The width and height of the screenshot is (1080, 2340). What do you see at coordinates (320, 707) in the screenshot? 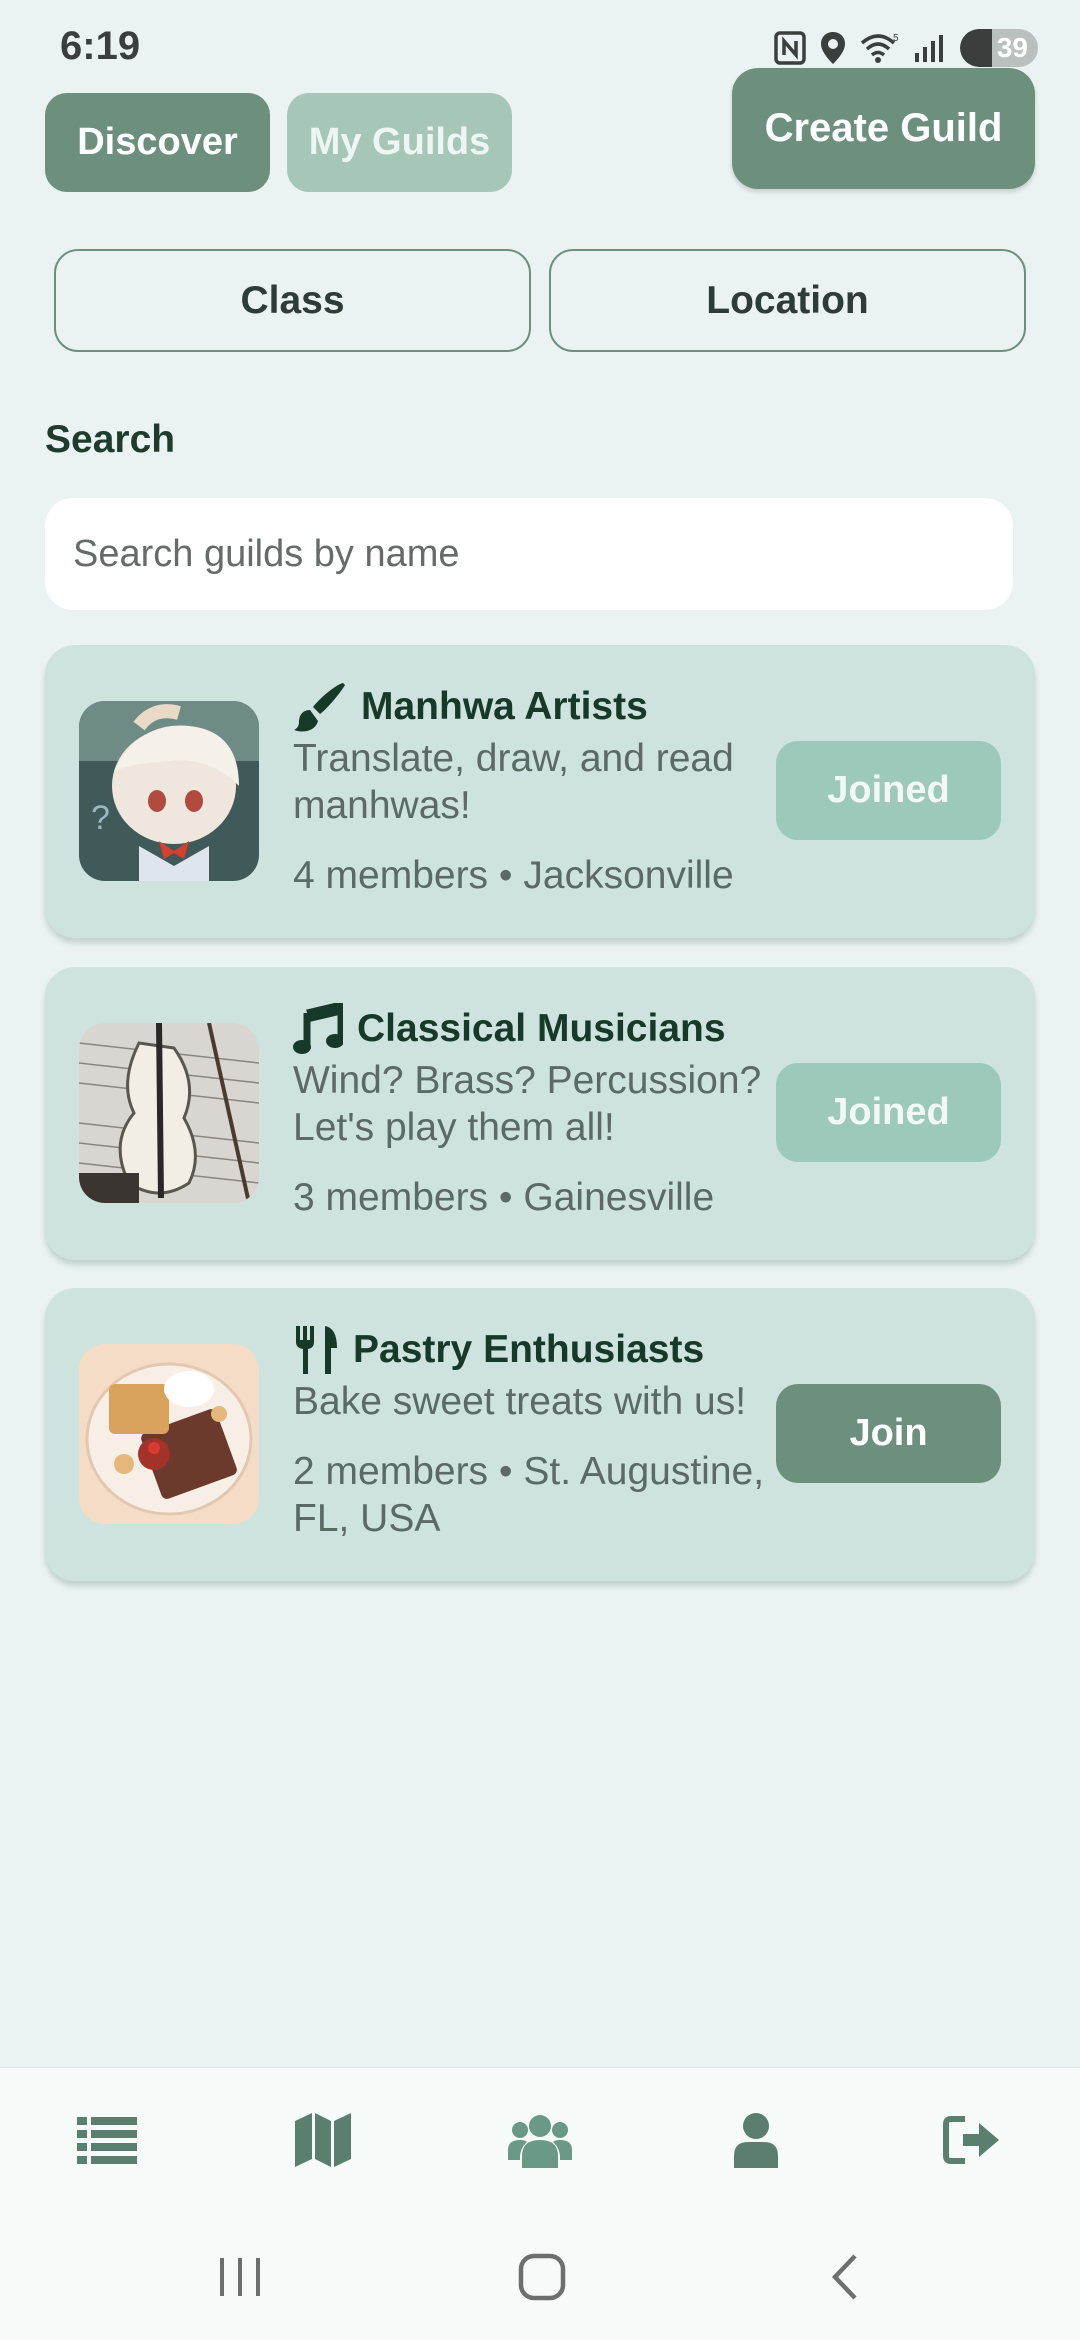
I see `paintbrush-icon` at bounding box center [320, 707].